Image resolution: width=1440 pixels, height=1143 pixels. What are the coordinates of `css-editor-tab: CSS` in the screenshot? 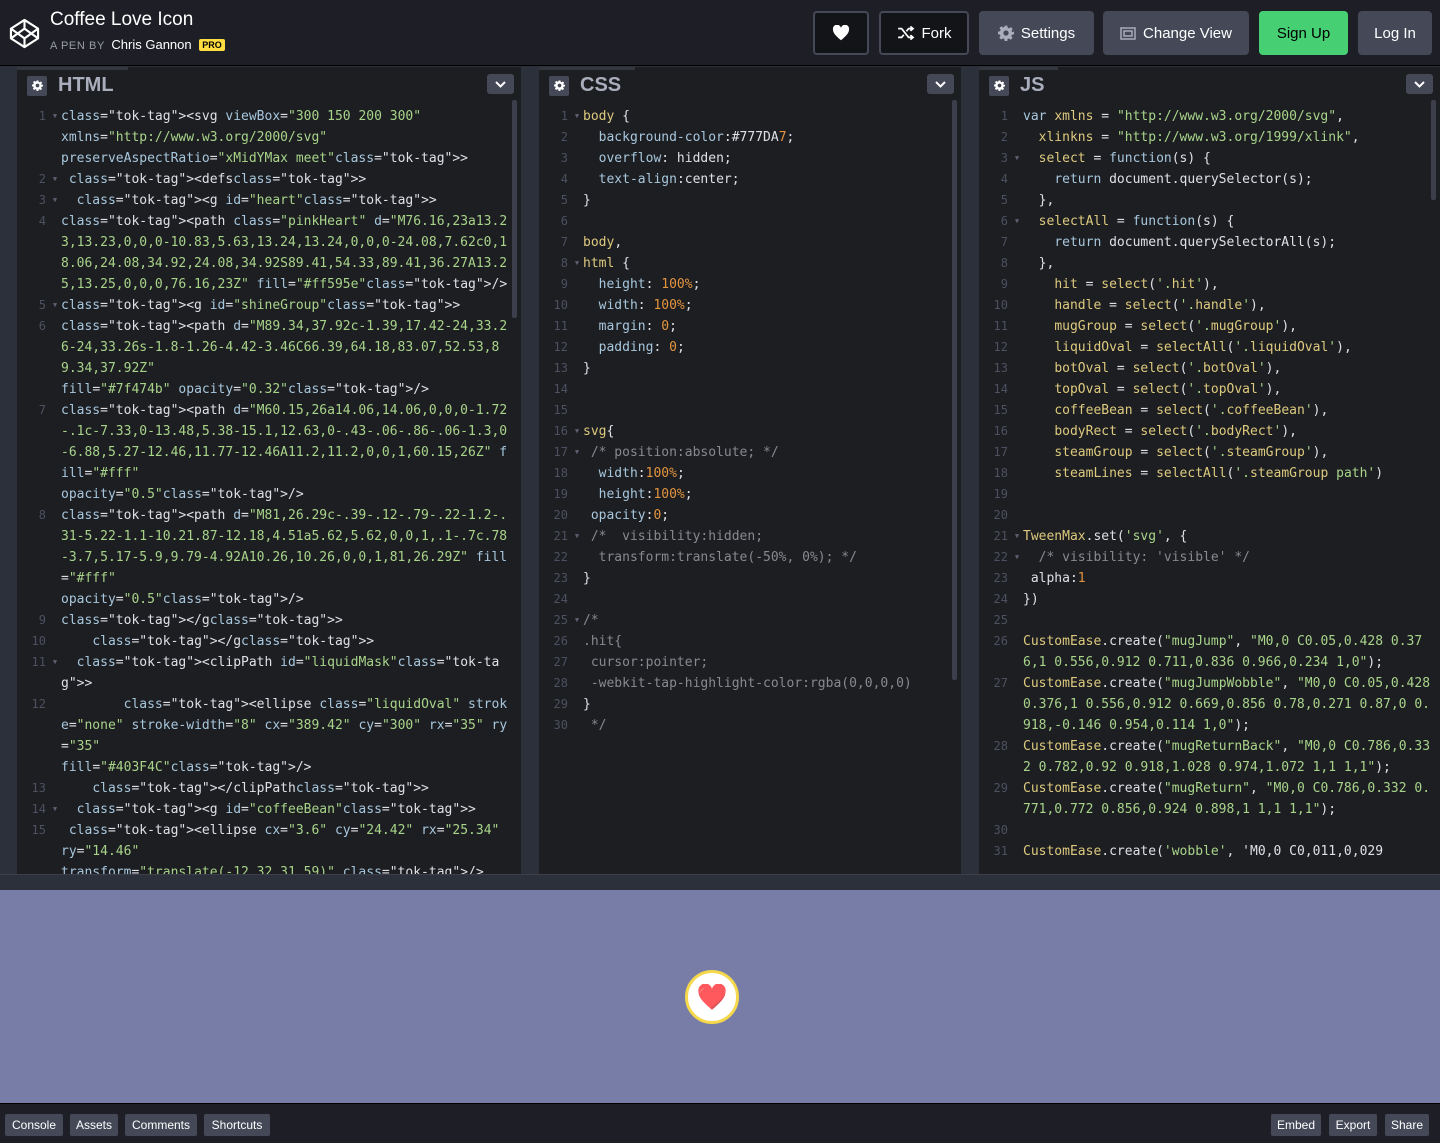 It's located at (587, 84).